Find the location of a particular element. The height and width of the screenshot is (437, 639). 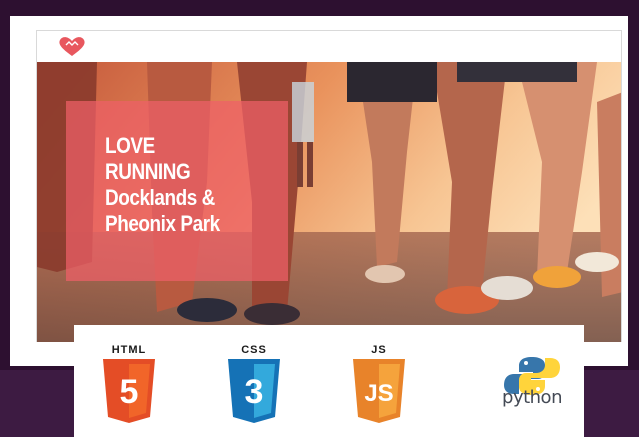

css3-badge: 3 is located at coordinates (254, 392).